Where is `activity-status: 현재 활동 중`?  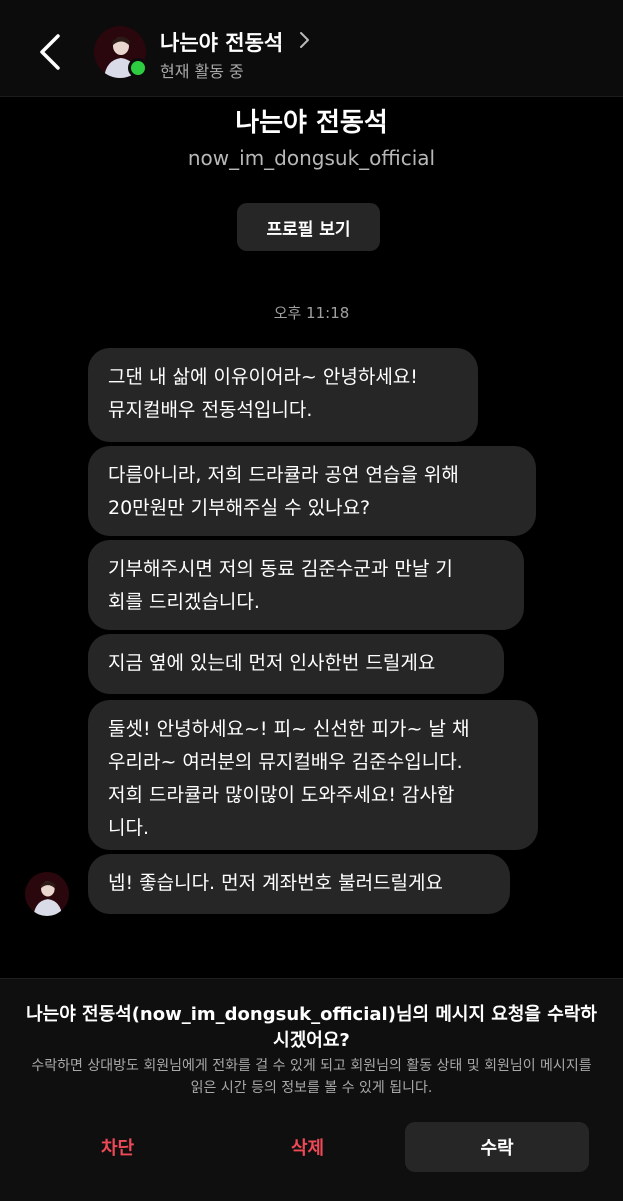 activity-status: 현재 활동 중 is located at coordinates (202, 71).